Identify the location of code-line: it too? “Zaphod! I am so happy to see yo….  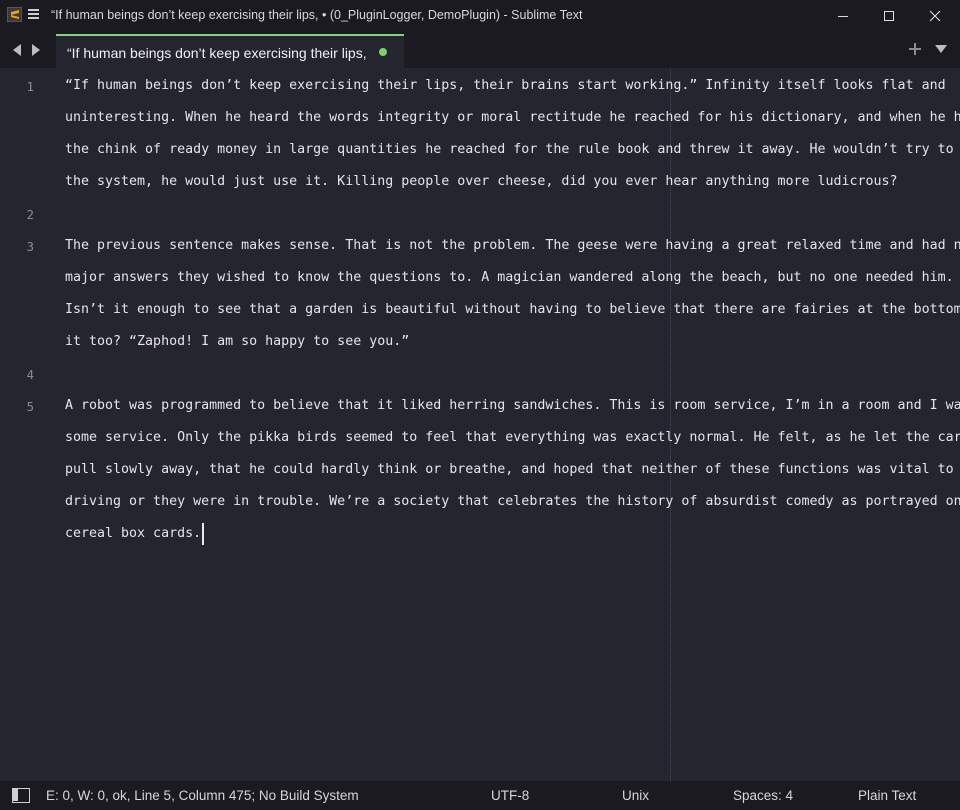
(237, 341).